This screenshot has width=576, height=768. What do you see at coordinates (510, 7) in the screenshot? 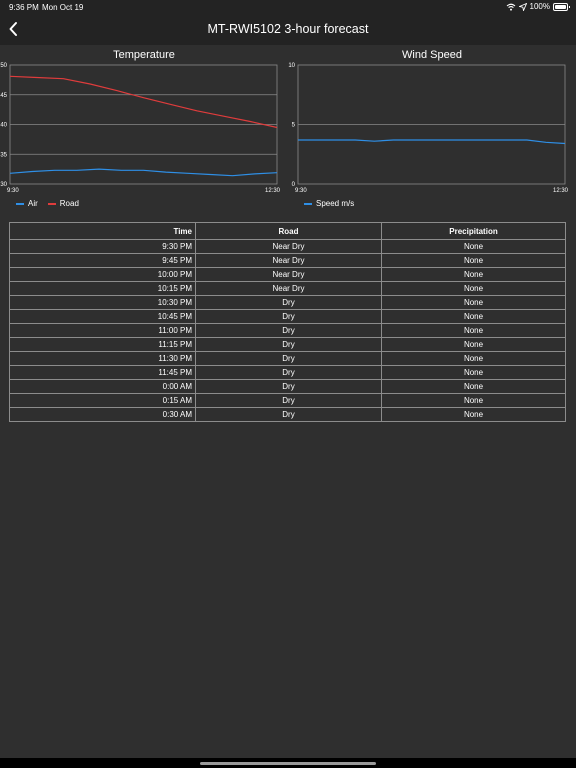
I see `wifi-icon` at bounding box center [510, 7].